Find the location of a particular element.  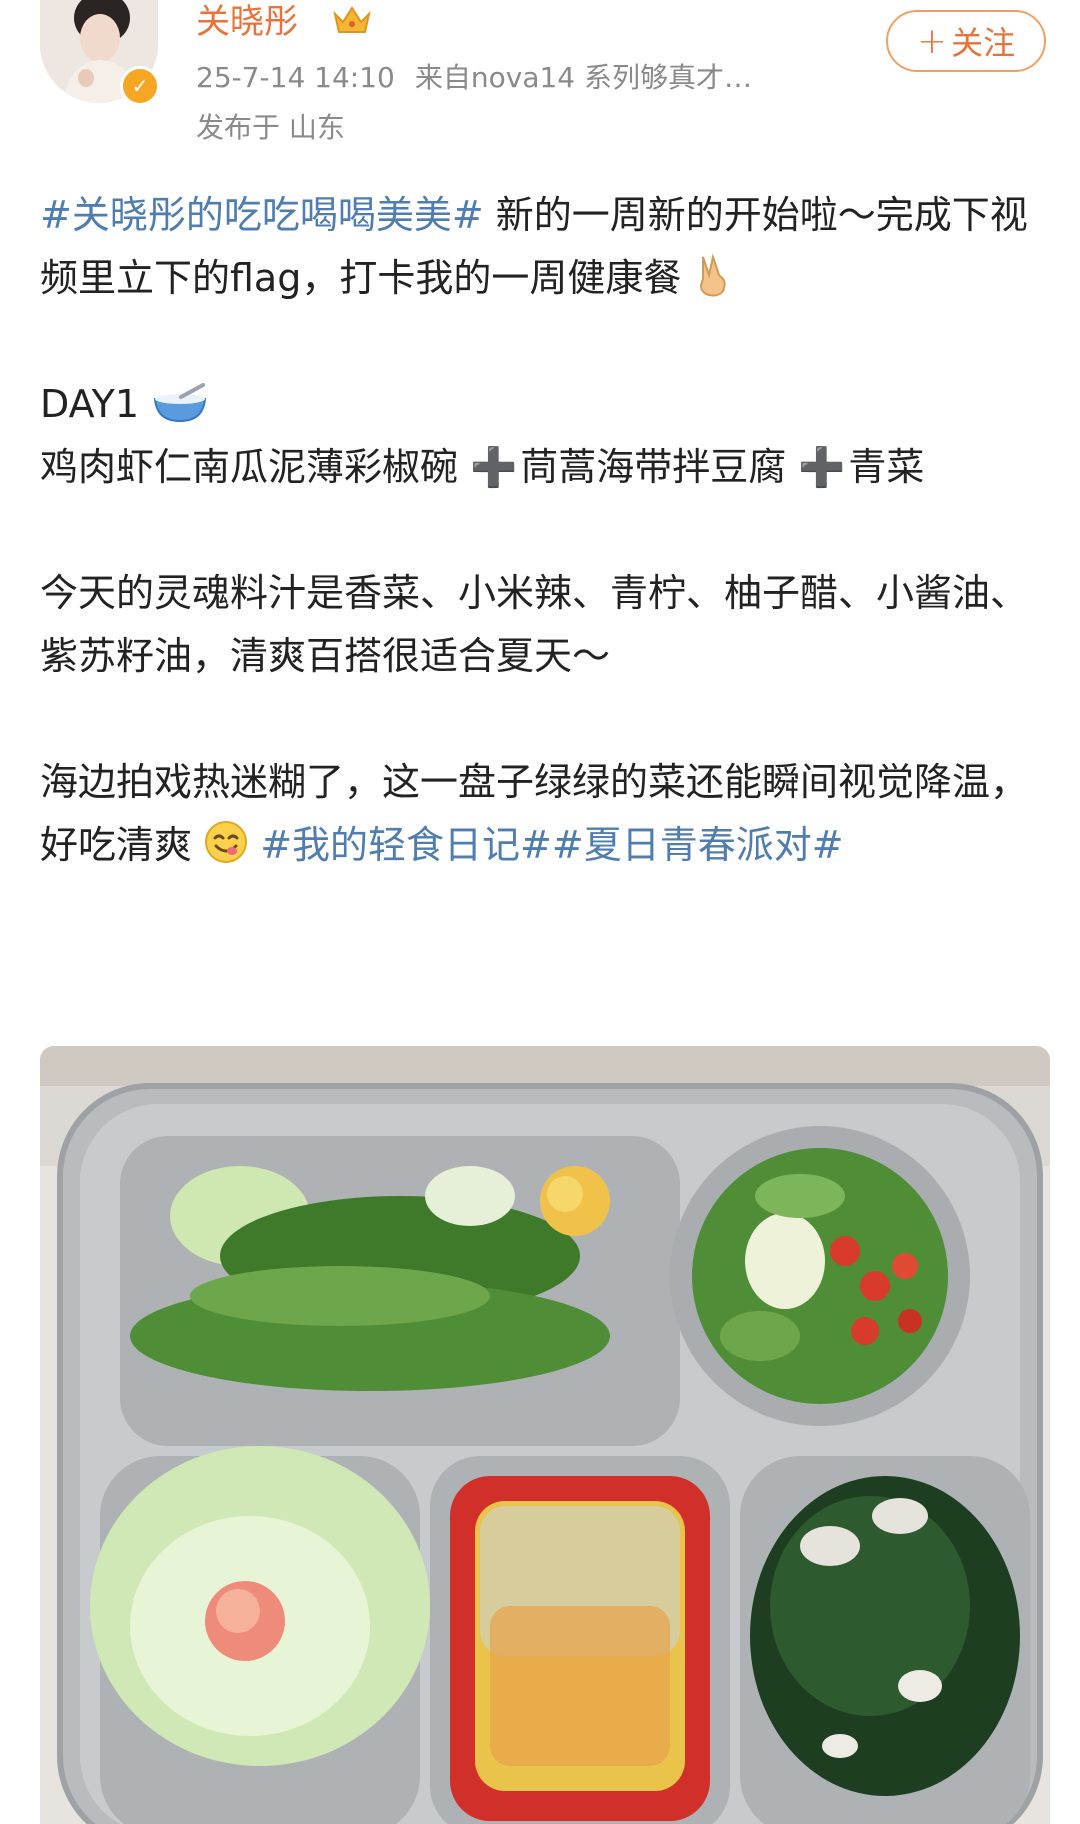

follow-button: + 关注 is located at coordinates (966, 41).